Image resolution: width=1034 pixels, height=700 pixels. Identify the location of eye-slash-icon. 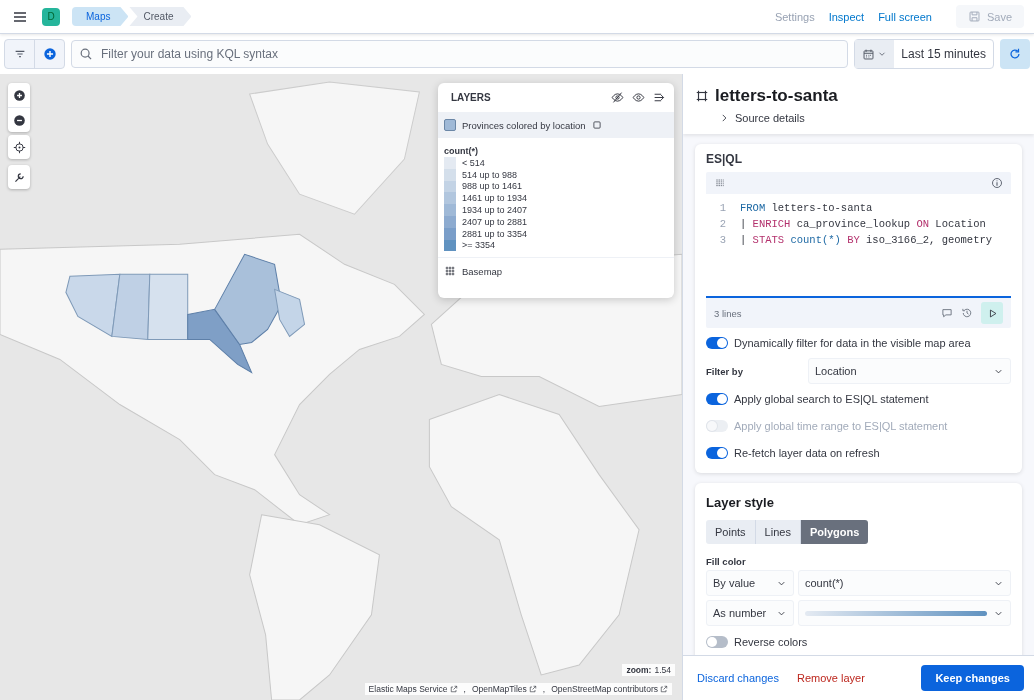
(617, 97).